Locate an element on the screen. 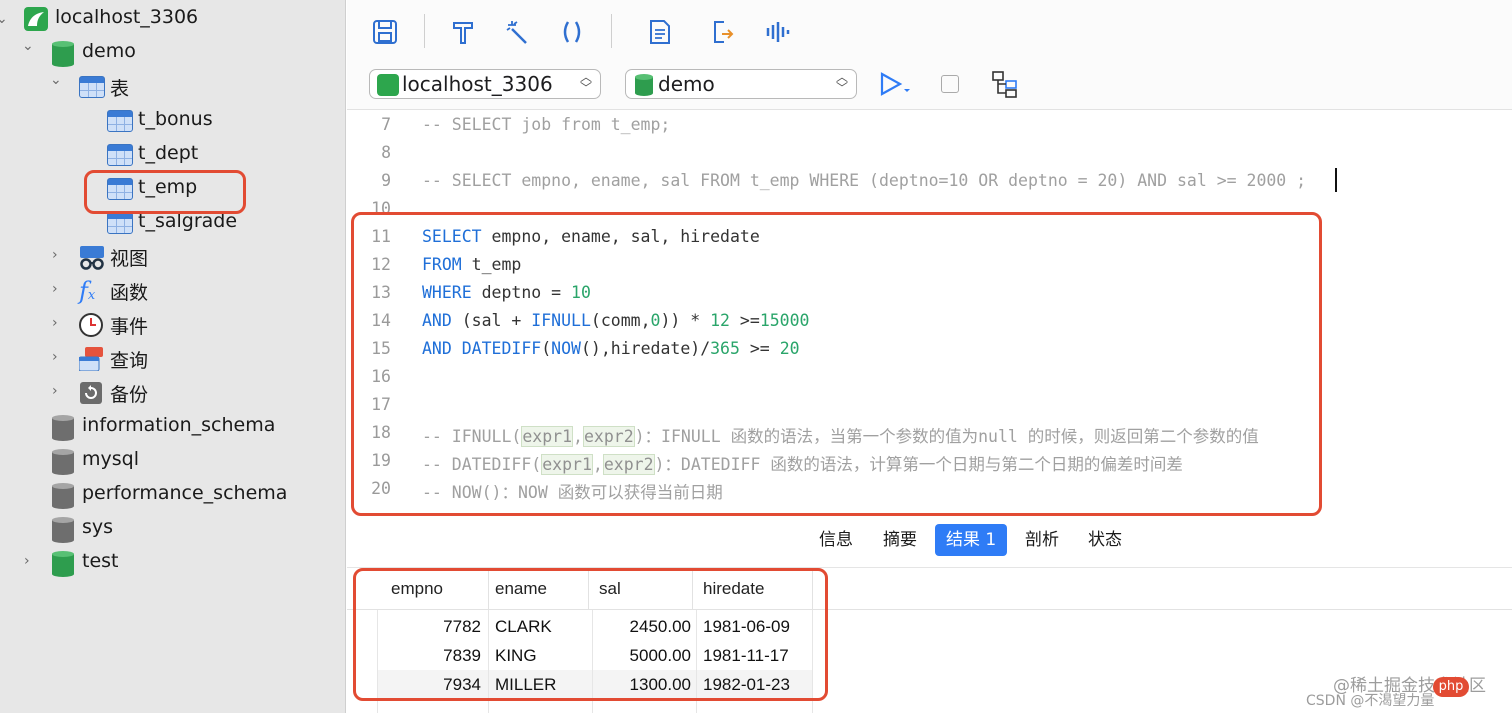 This screenshot has width=1512, height=713. group-label: 函数 is located at coordinates (129, 293).